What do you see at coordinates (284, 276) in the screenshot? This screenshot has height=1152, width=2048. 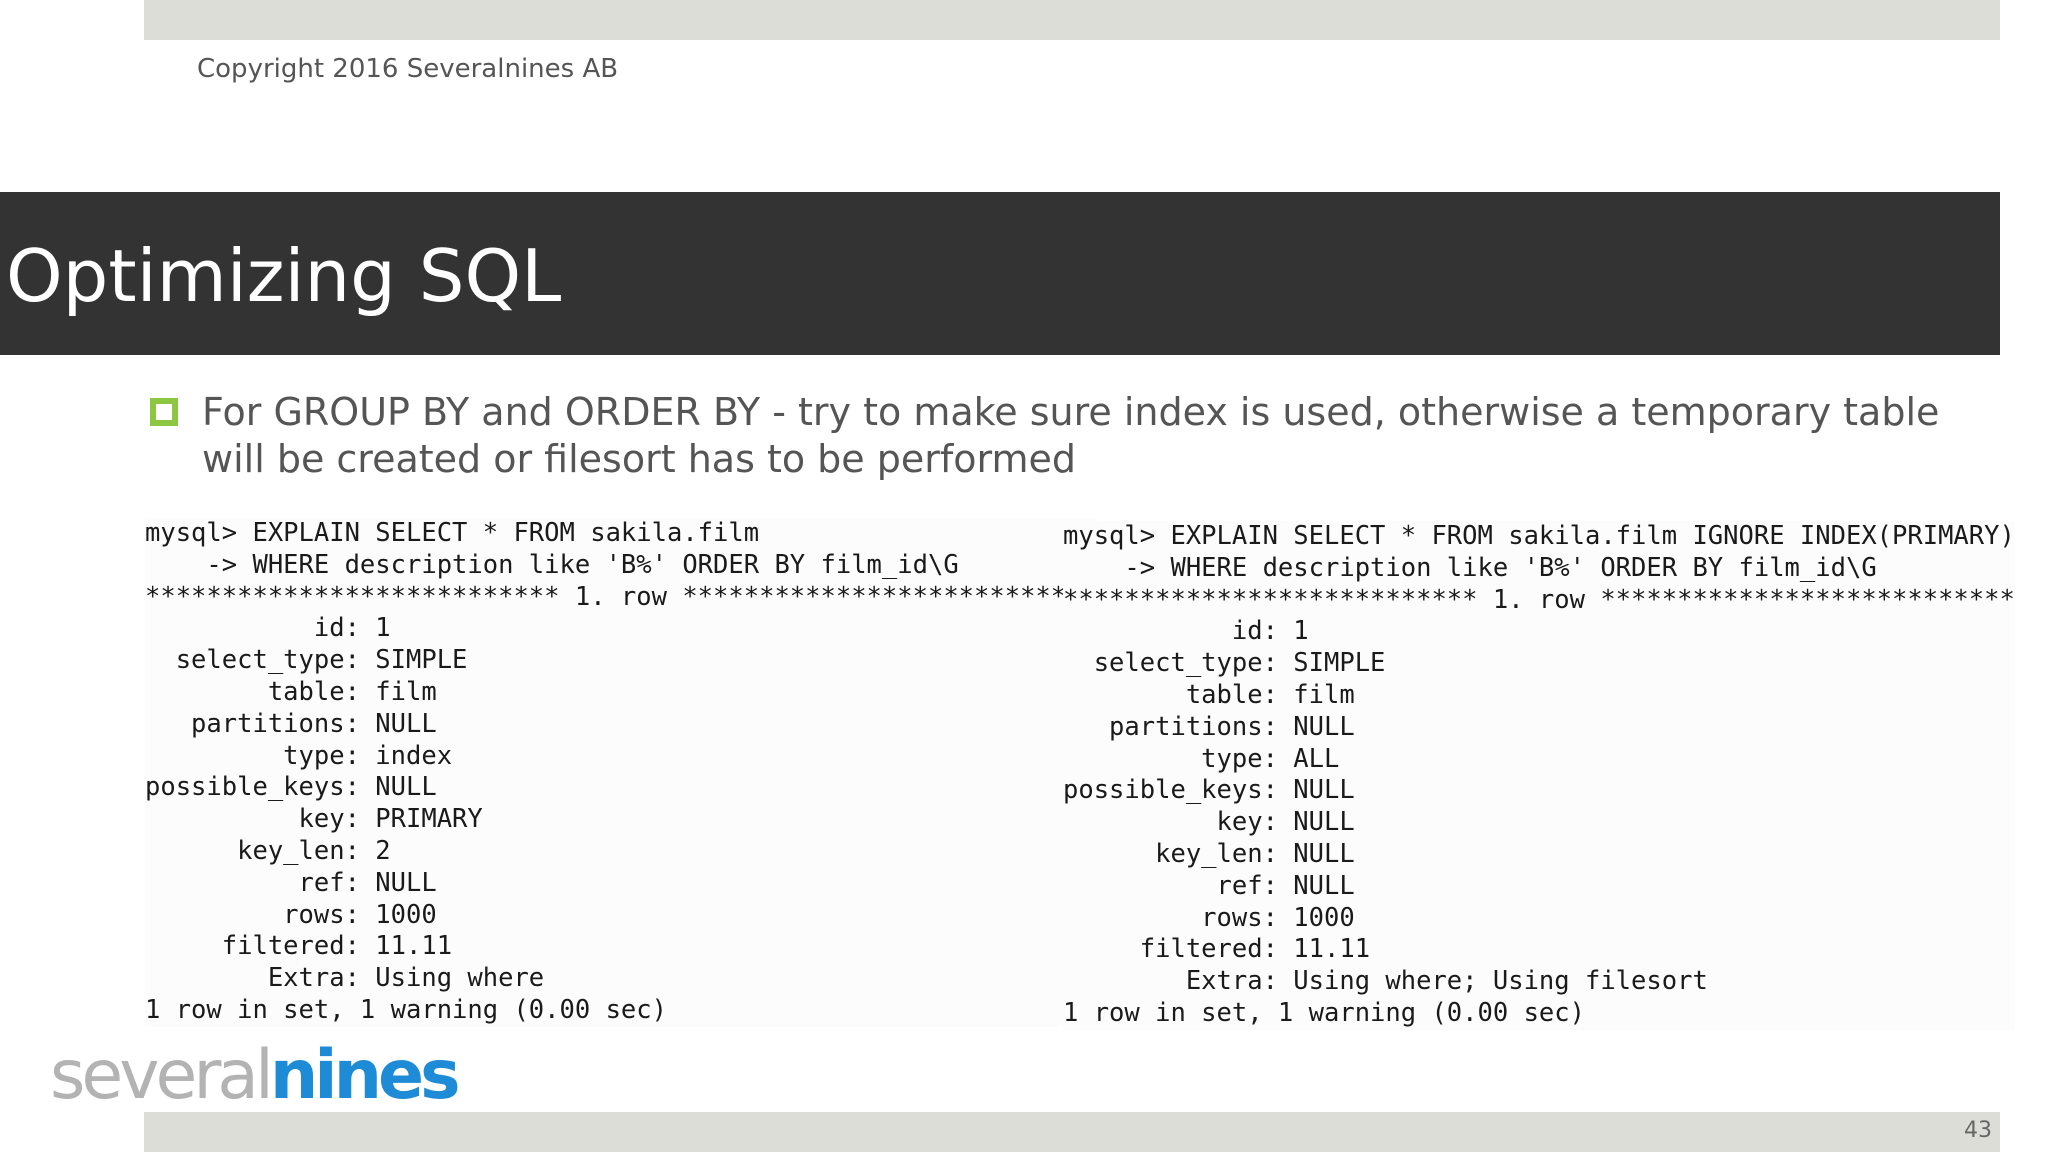 I see `slide-title: Optimizing SQL` at bounding box center [284, 276].